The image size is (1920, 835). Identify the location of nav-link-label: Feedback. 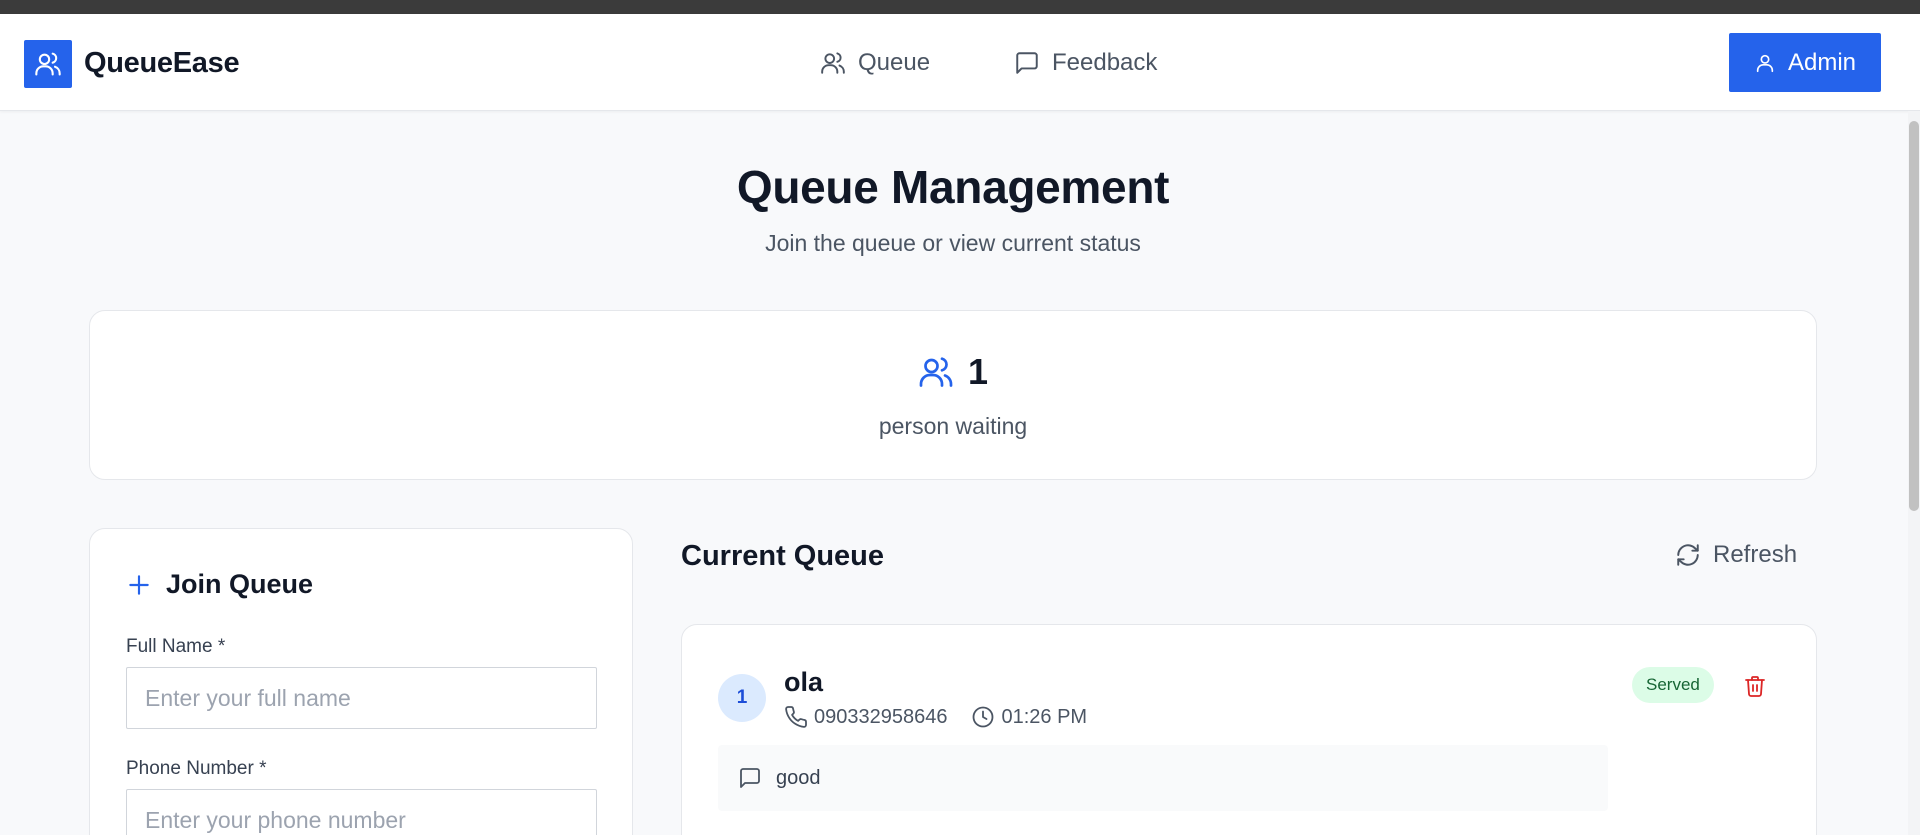
(1105, 62).